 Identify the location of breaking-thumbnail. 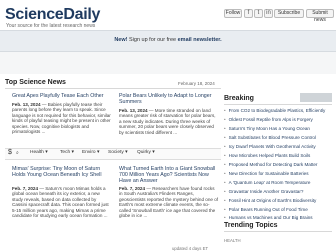
(316, 97).